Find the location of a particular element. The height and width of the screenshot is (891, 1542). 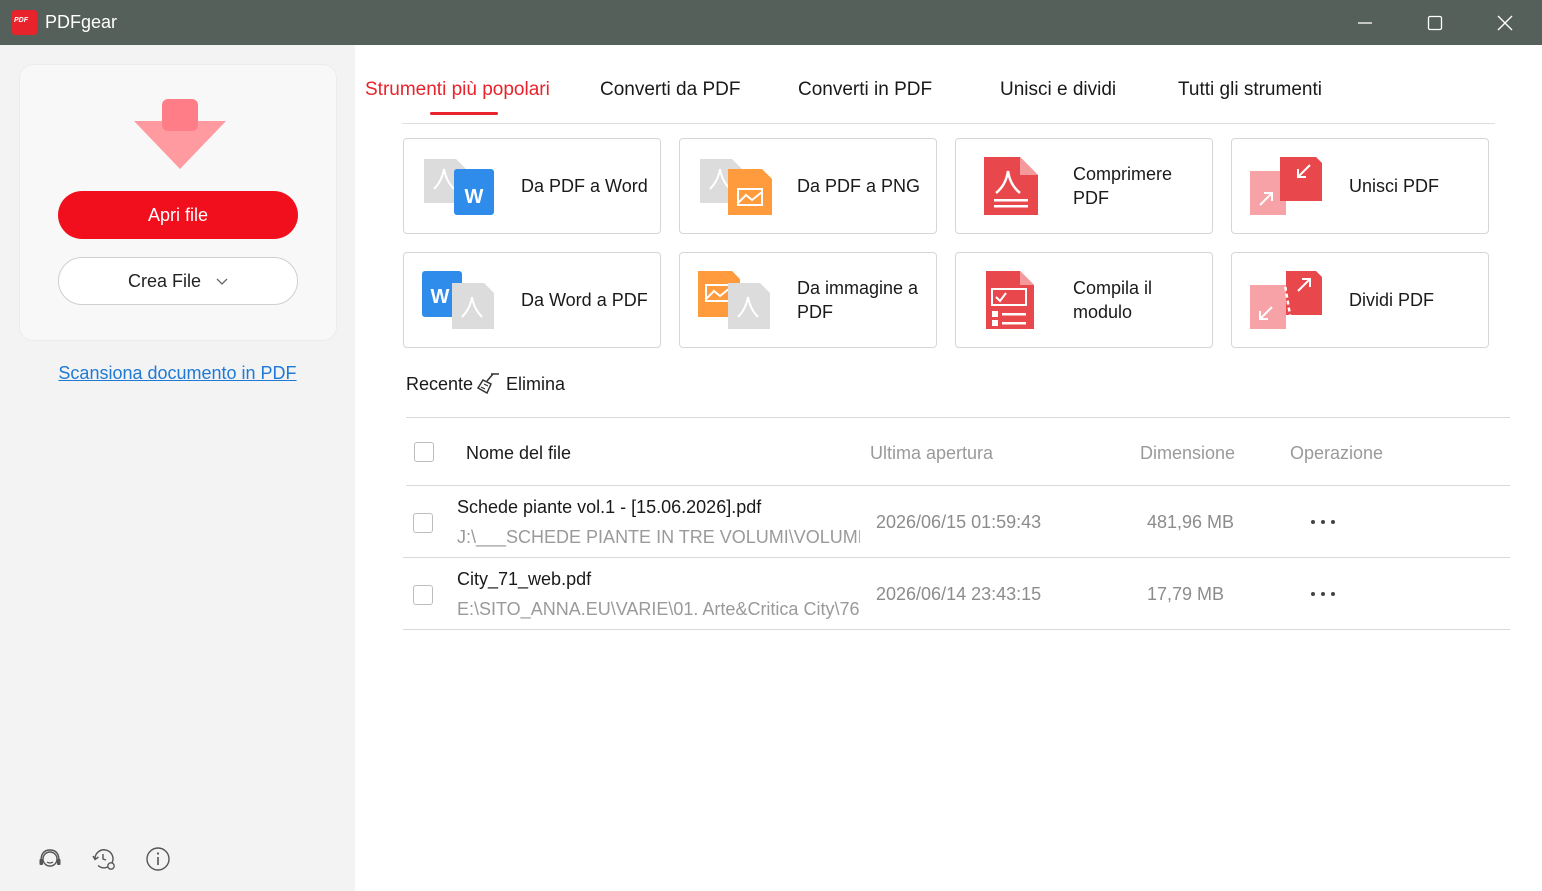

tool-label: Da PDF a Word is located at coordinates (584, 186).